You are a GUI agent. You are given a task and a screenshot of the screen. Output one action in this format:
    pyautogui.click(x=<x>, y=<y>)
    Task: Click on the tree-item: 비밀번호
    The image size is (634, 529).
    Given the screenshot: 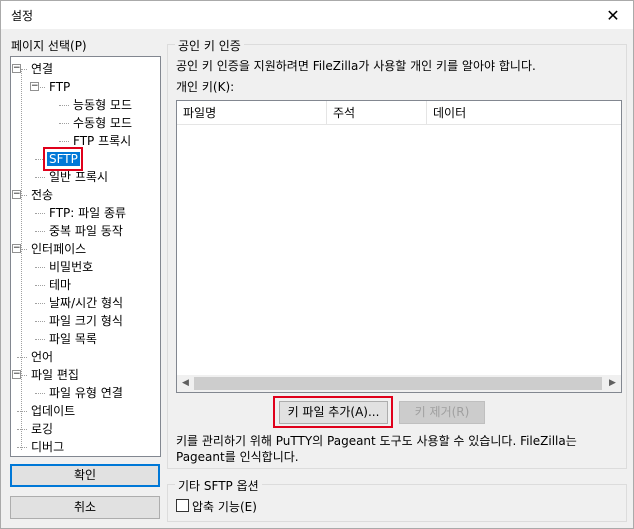 What is the action you would take?
    pyautogui.click(x=71, y=267)
    